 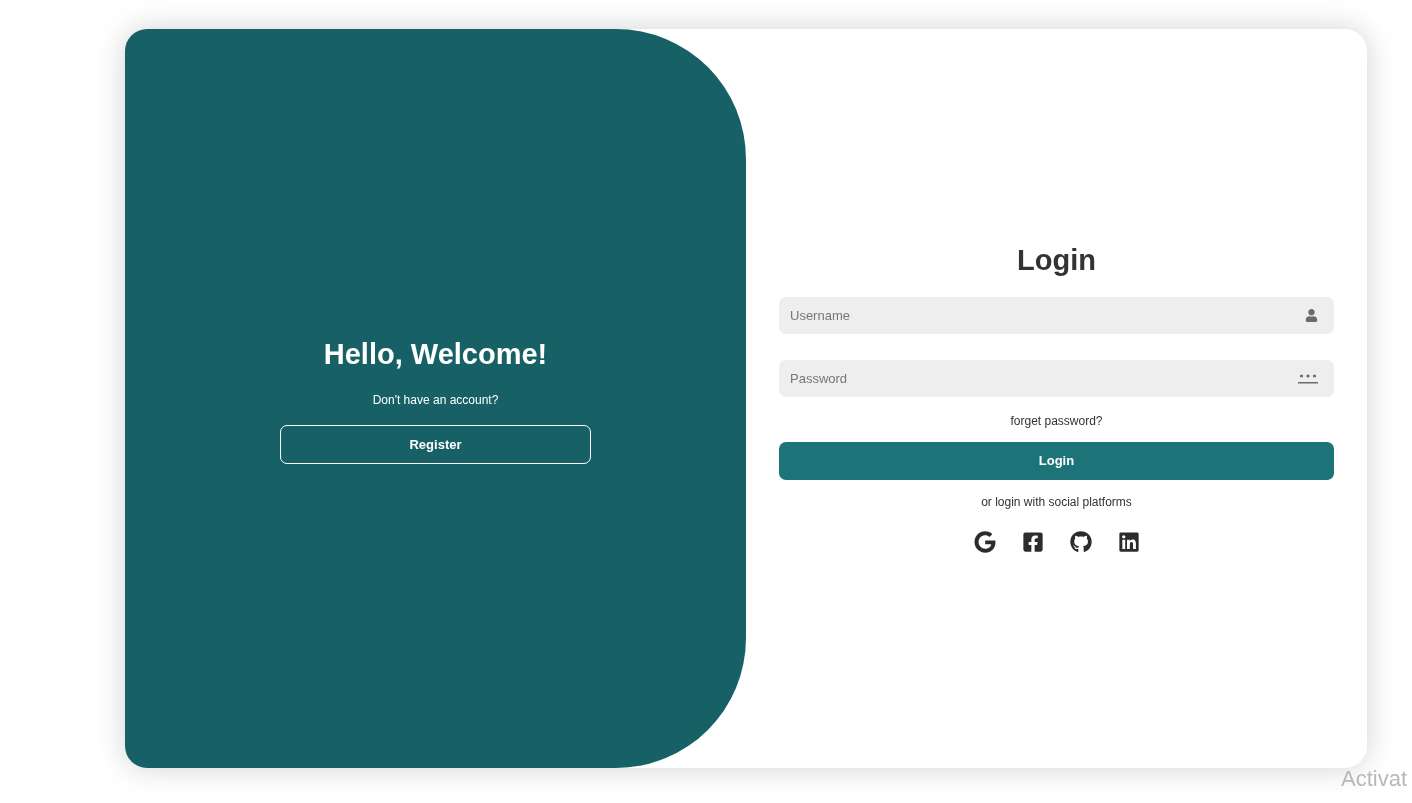 What do you see at coordinates (435, 400) in the screenshot?
I see `welcome-subtitle: Don't have an account?` at bounding box center [435, 400].